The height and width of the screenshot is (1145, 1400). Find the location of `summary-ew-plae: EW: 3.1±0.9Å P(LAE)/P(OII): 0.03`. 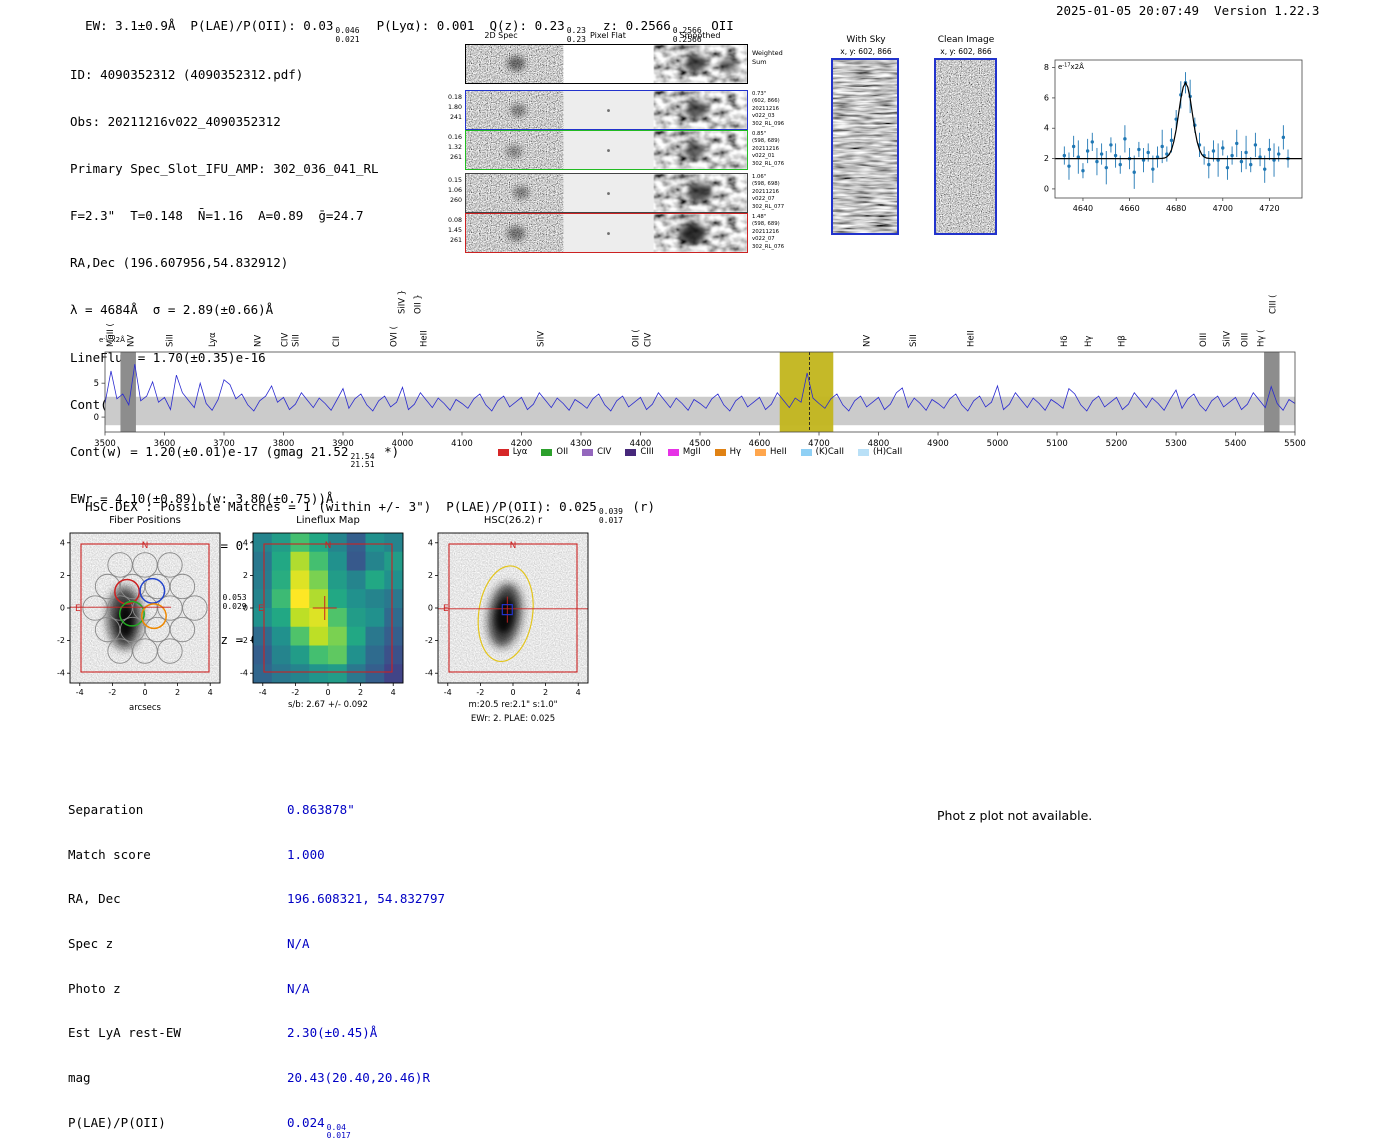

summary-ew-plae: EW: 3.1±0.9Å P(LAE)/P(OII): 0.03 is located at coordinates (209, 25).